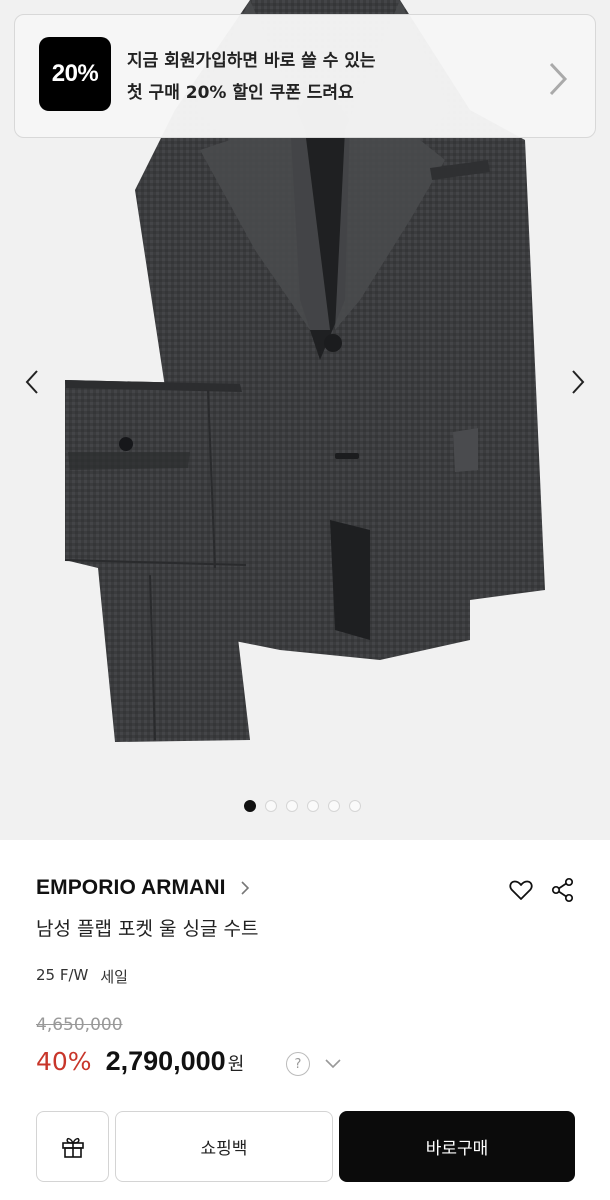  What do you see at coordinates (457, 1146) in the screenshot?
I see `buy-now-button: 바로구매` at bounding box center [457, 1146].